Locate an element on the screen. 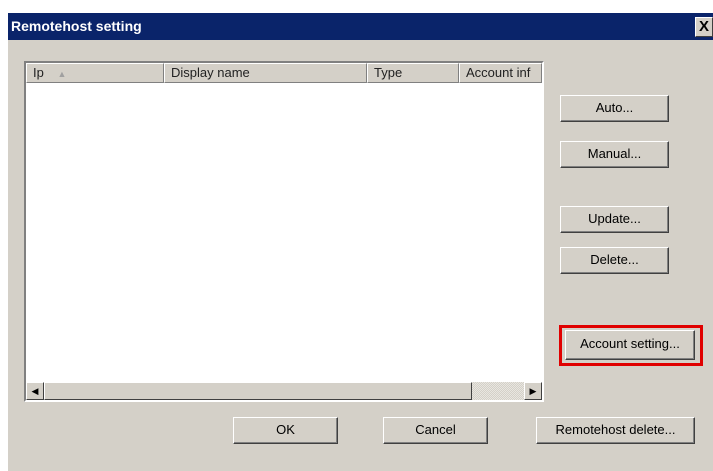 This screenshot has height=471, width=713. sort-ascending-icon: ▲ is located at coordinates (62, 74).